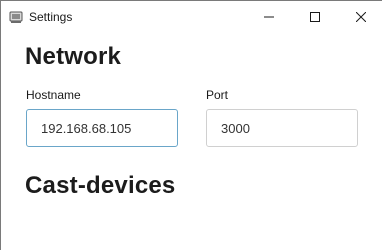  What do you see at coordinates (217, 95) in the screenshot?
I see `port-label: Port` at bounding box center [217, 95].